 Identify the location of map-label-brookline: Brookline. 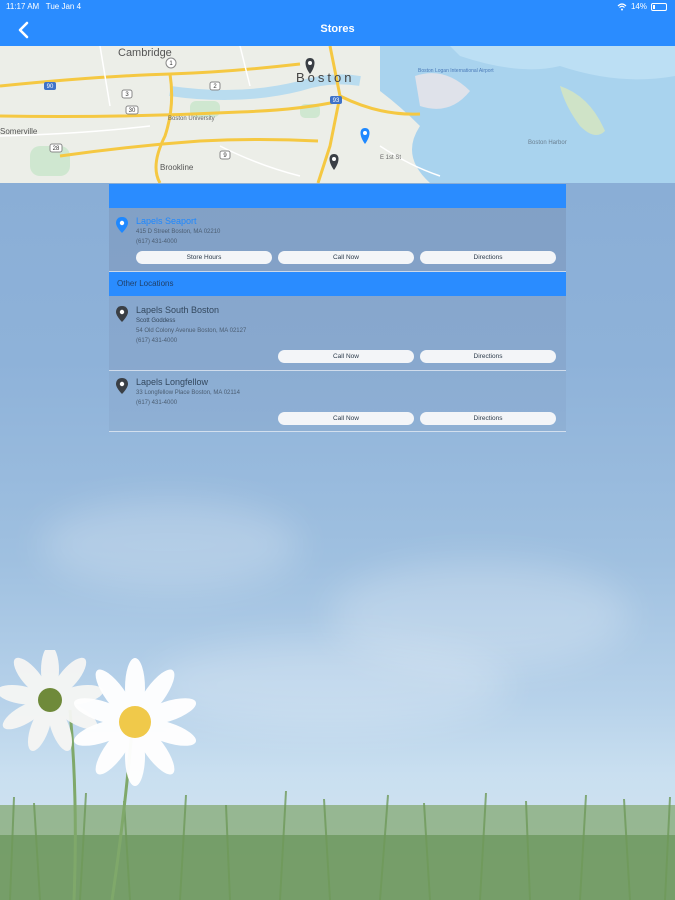
(177, 167).